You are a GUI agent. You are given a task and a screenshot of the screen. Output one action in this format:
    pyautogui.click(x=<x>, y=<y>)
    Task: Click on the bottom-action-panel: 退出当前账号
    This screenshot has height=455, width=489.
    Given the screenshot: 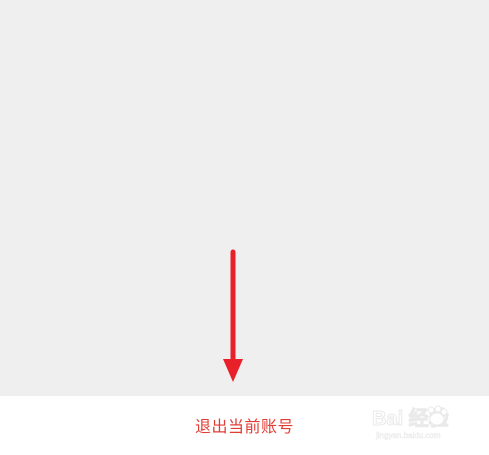 What is the action you would take?
    pyautogui.click(x=244, y=425)
    